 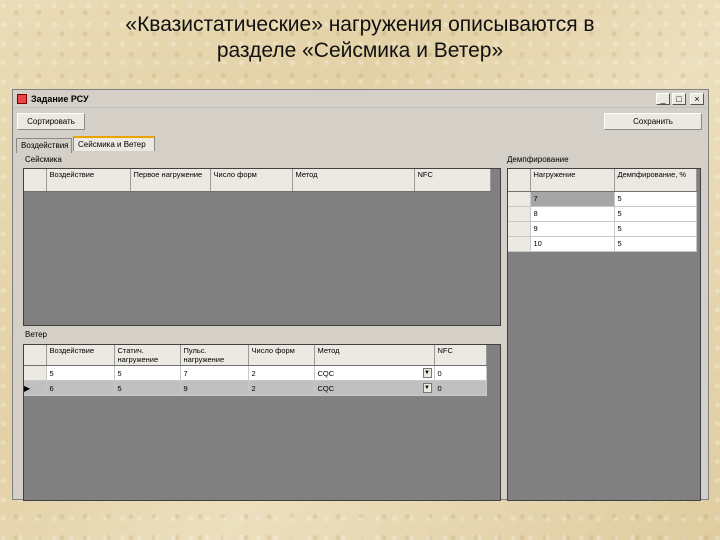 I want to click on slide-title-line-2: разделе «Сейсмика и Ветер», so click(x=360, y=50).